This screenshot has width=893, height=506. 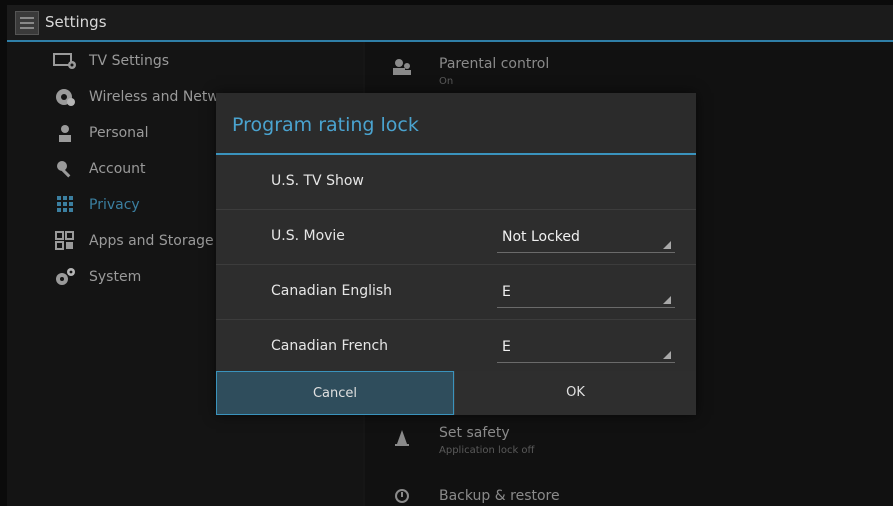 What do you see at coordinates (499, 496) in the screenshot?
I see `backup-restore-title: Backup & restore` at bounding box center [499, 496].